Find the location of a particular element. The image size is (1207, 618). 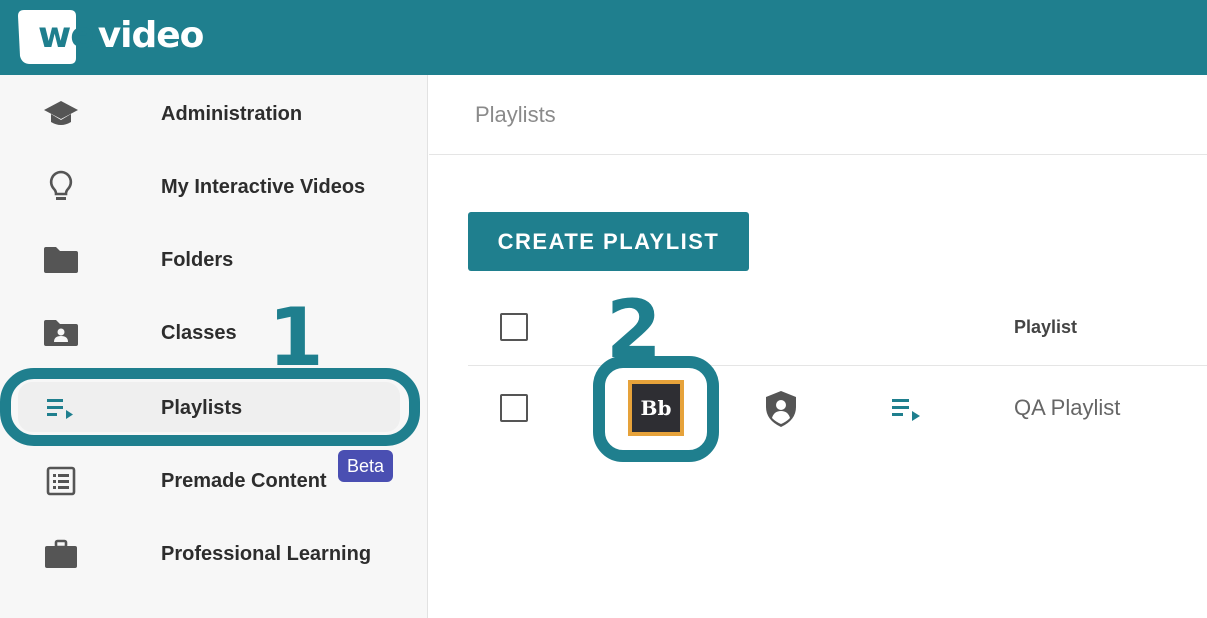

sidebar-item-label: My Interactive Videos is located at coordinates (263, 187).